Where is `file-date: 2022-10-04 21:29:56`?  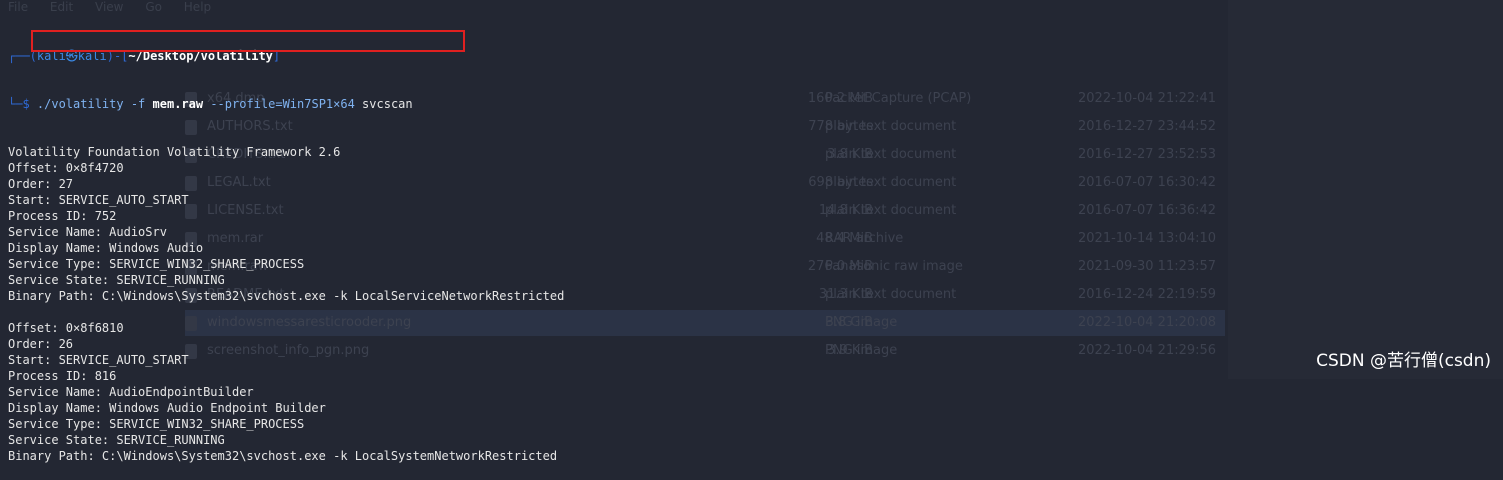 file-date: 2022-10-04 21:29:56 is located at coordinates (1147, 350).